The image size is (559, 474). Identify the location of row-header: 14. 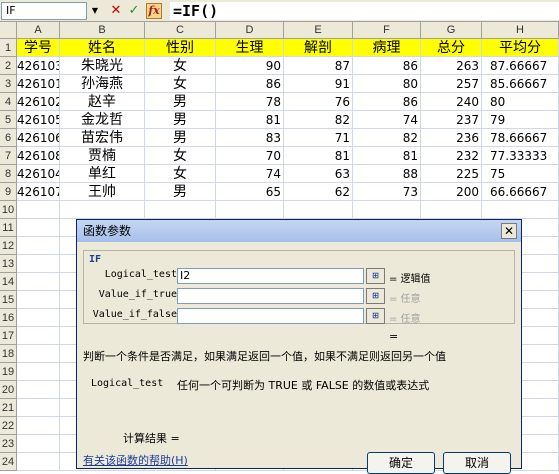
(8, 282).